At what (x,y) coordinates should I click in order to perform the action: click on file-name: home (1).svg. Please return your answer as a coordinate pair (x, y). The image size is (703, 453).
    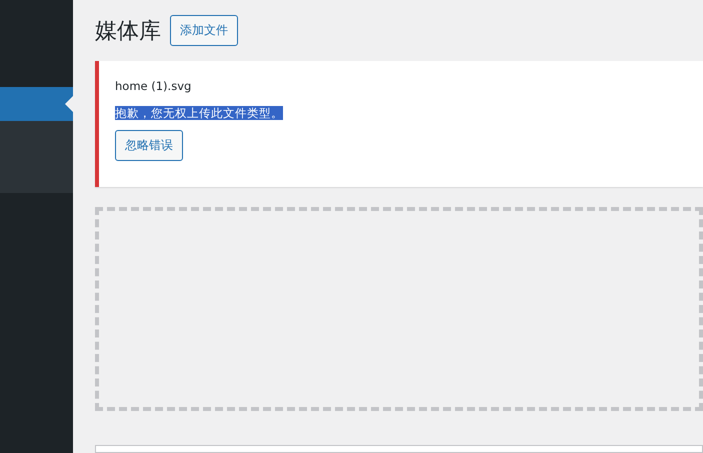
    Looking at the image, I should click on (153, 86).